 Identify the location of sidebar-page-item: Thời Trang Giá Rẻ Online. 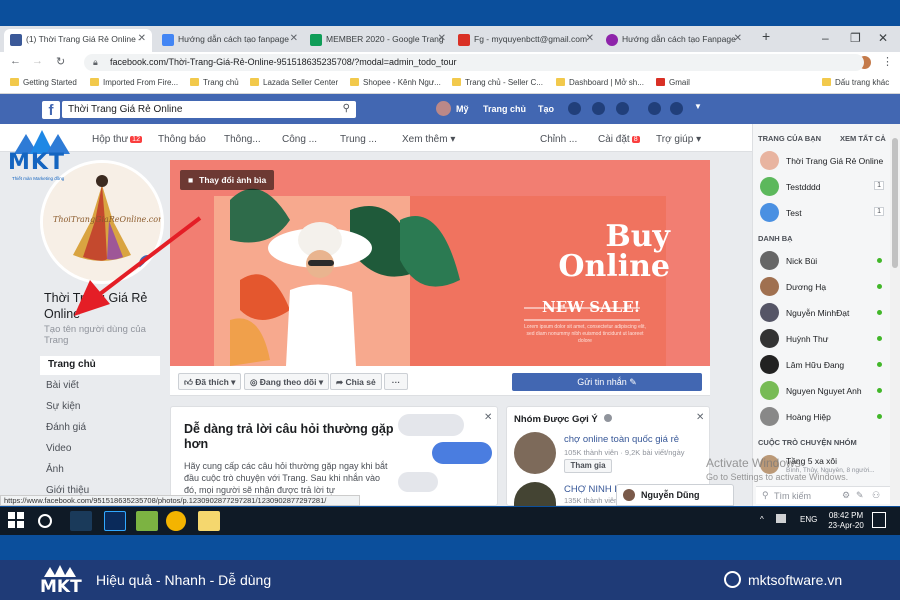
(822, 161).